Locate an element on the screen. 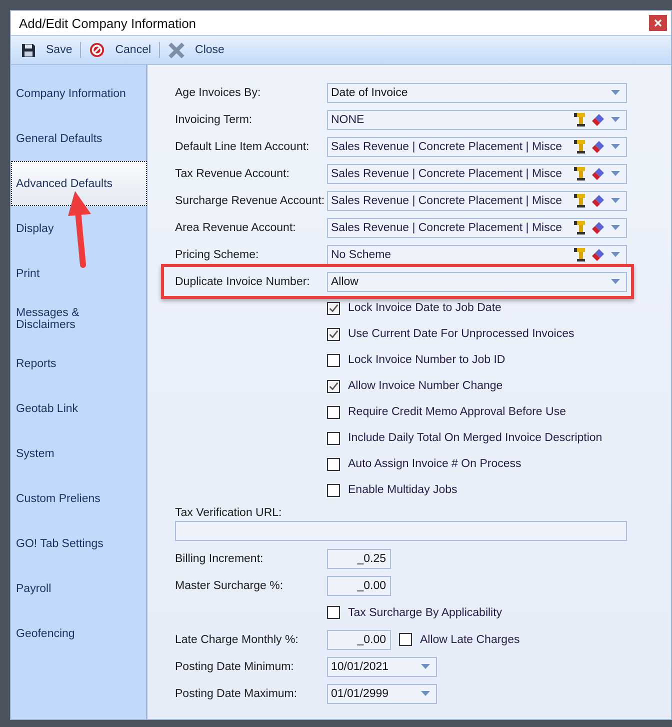  field-label: Late Charge Monthly %: is located at coordinates (237, 640).